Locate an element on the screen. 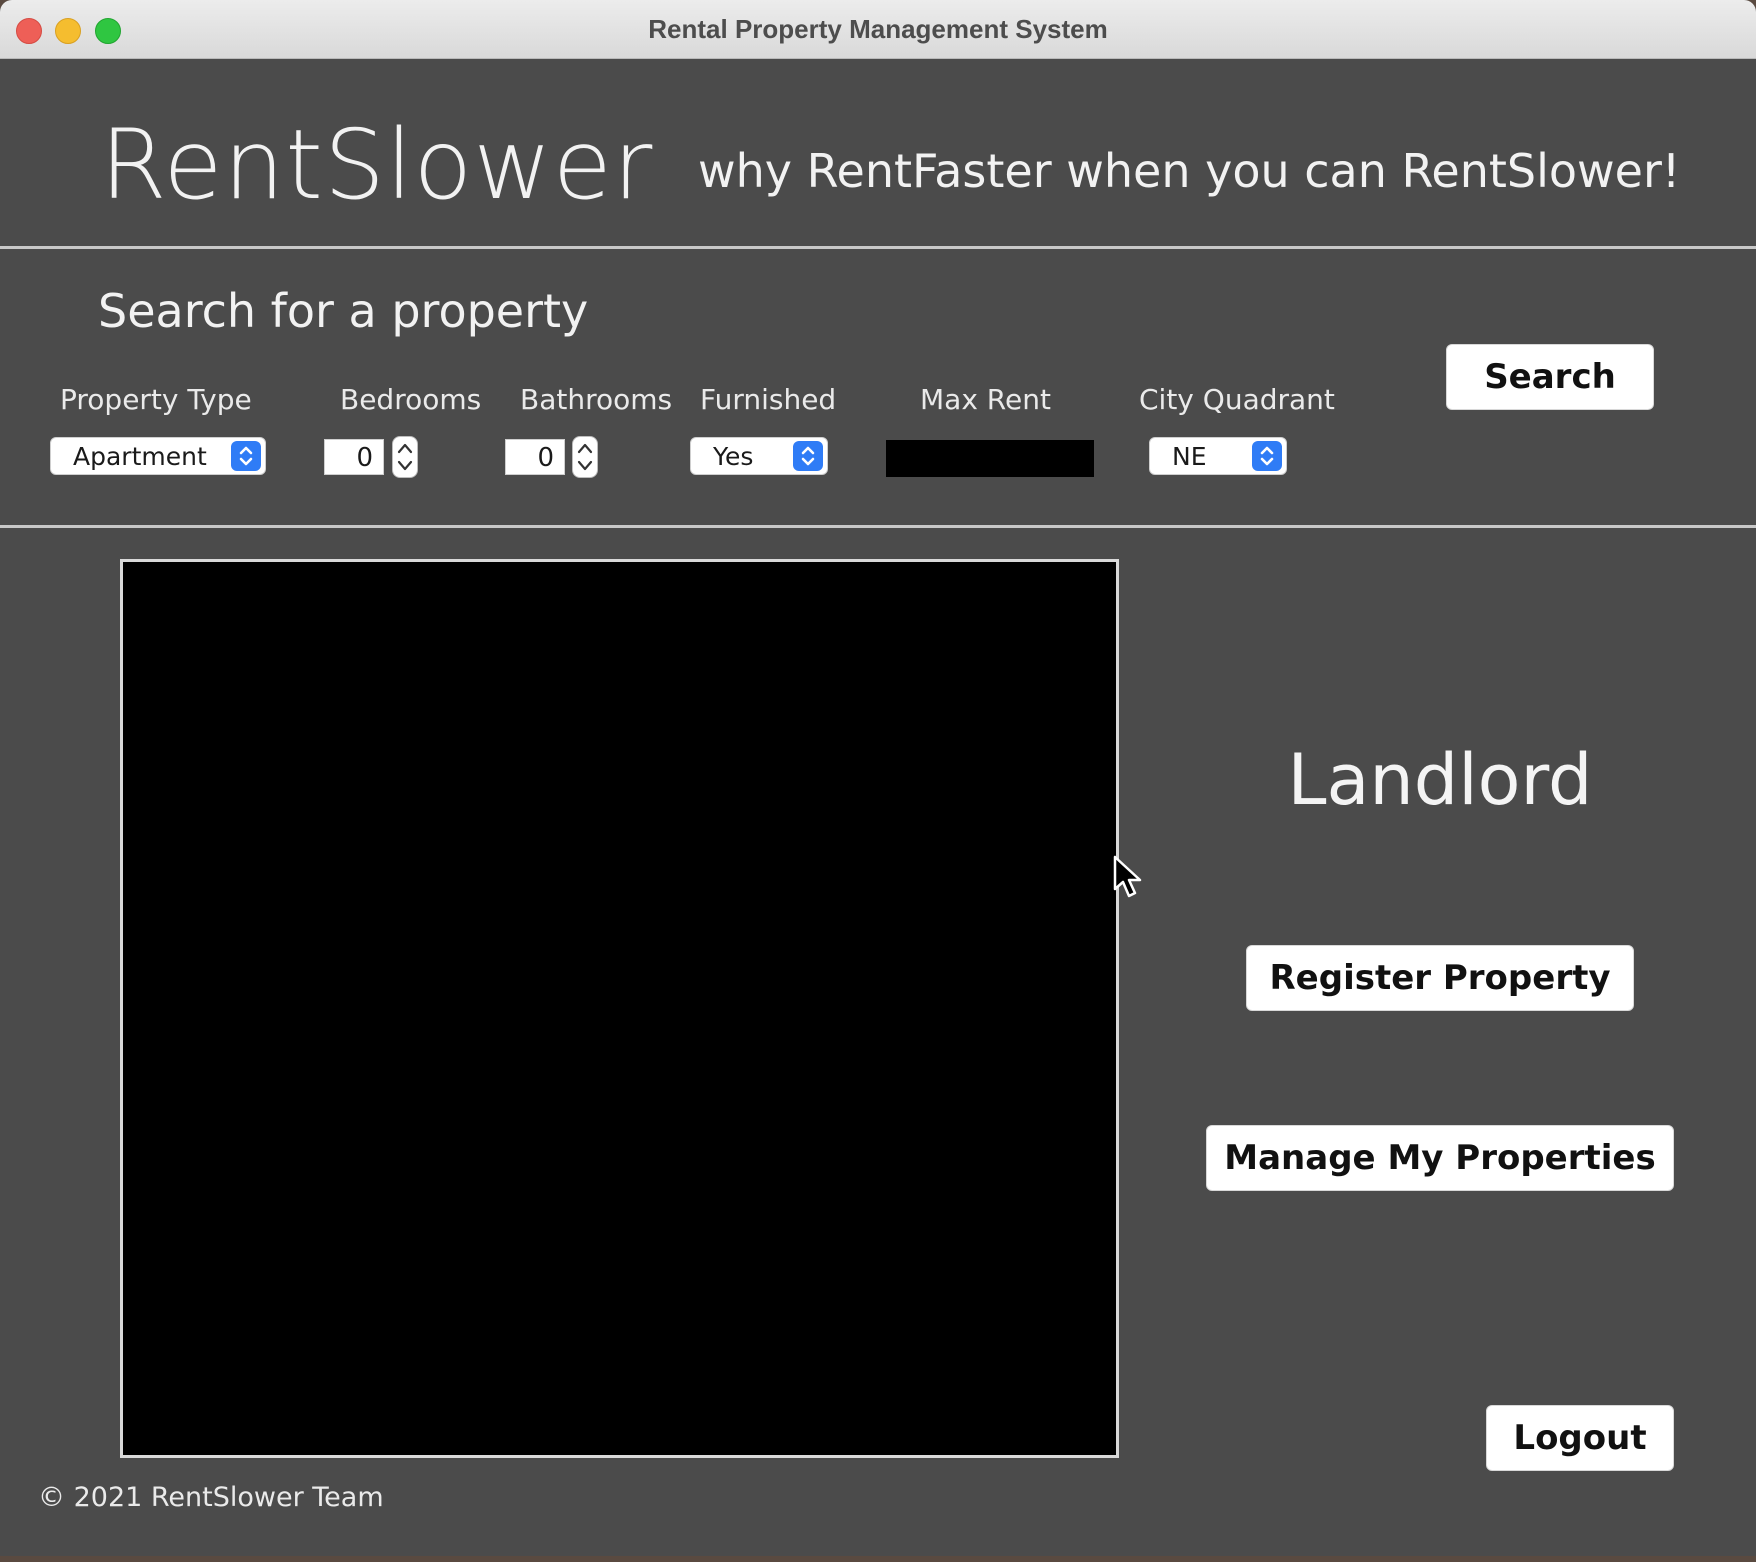  furnished-label: Furnished is located at coordinates (768, 399).